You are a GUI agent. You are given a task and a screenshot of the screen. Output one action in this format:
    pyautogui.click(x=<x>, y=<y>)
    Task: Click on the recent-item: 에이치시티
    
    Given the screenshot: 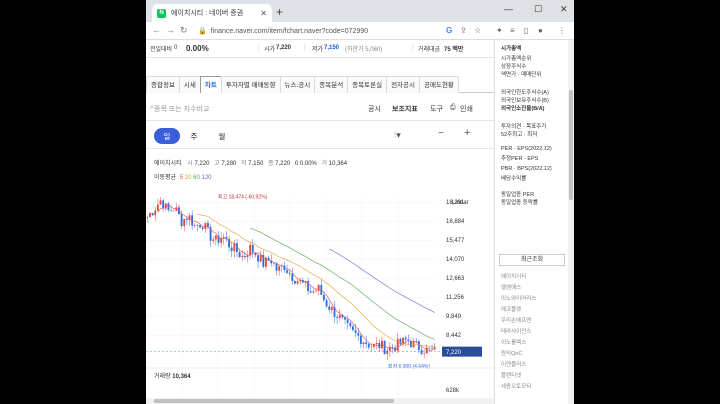 What is the action you would take?
    pyautogui.click(x=513, y=276)
    